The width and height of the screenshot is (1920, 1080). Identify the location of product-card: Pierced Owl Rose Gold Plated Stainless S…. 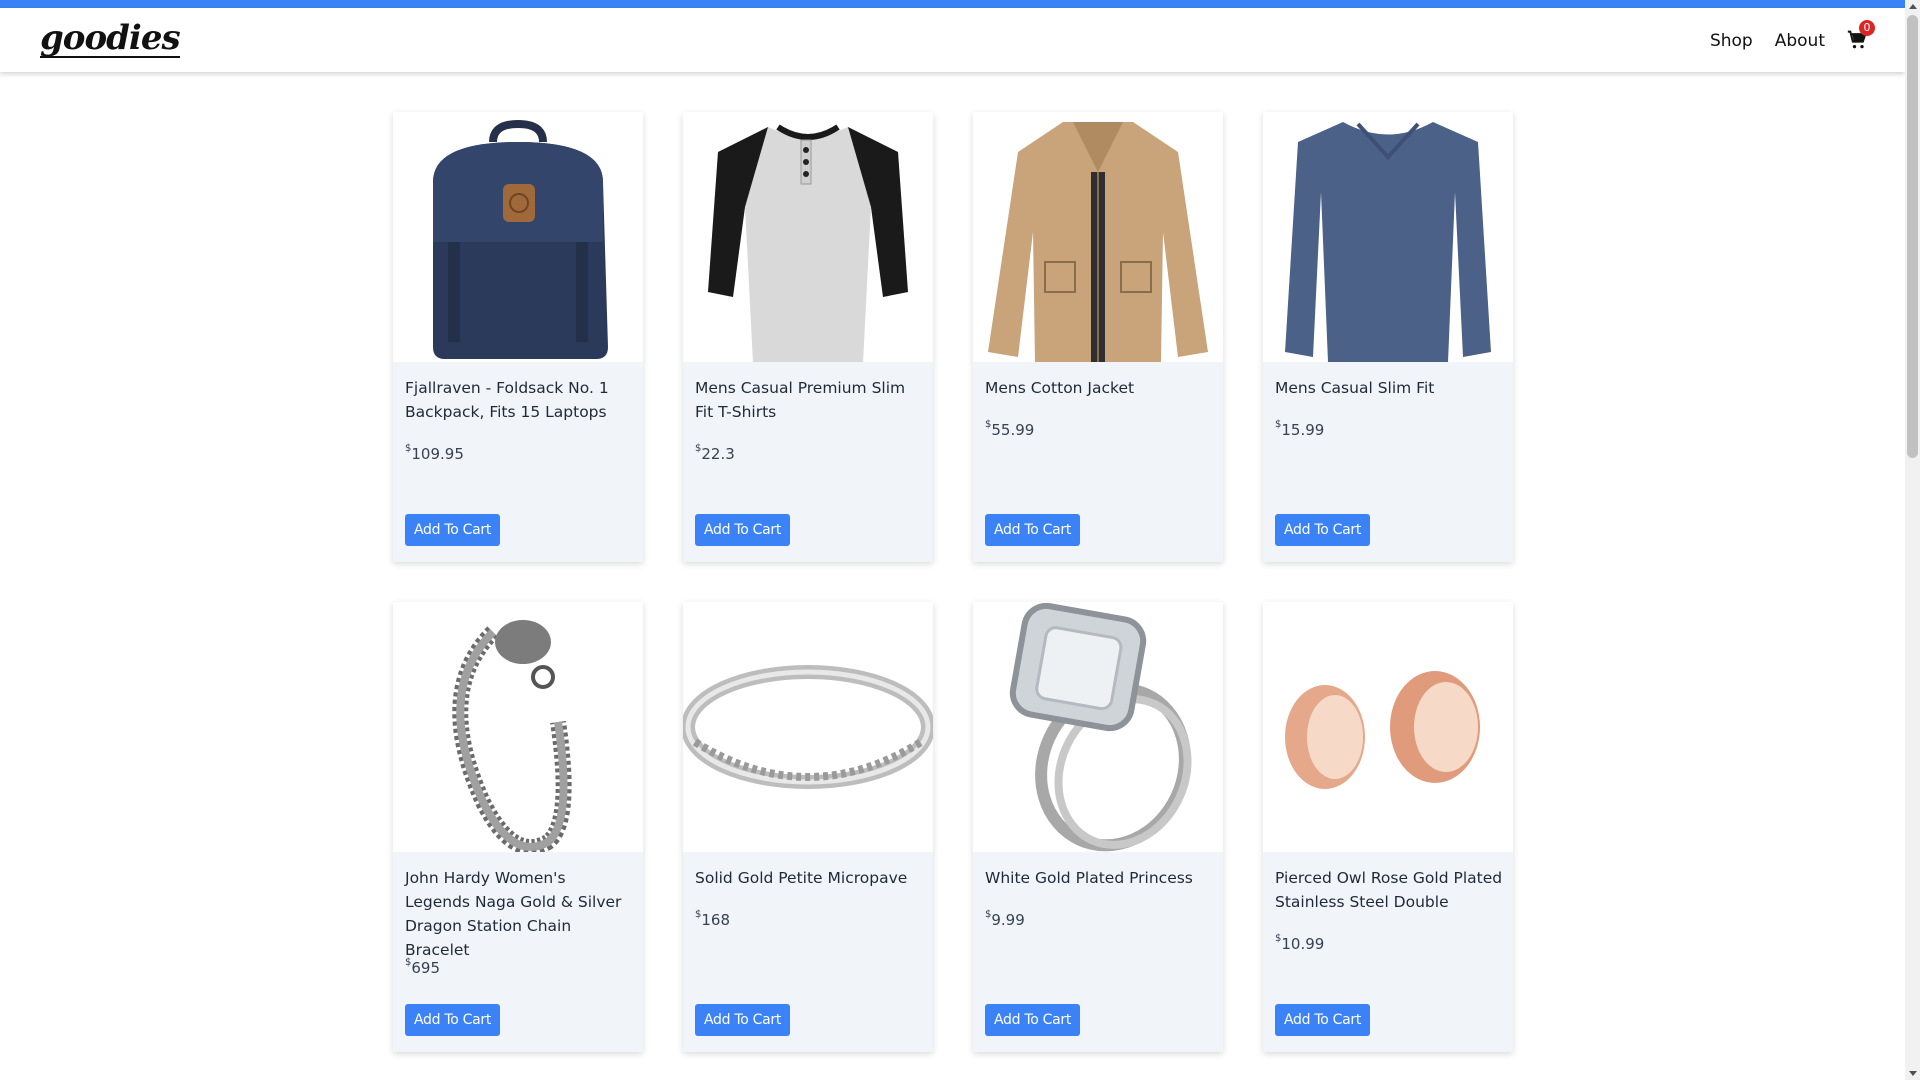
(1388, 827).